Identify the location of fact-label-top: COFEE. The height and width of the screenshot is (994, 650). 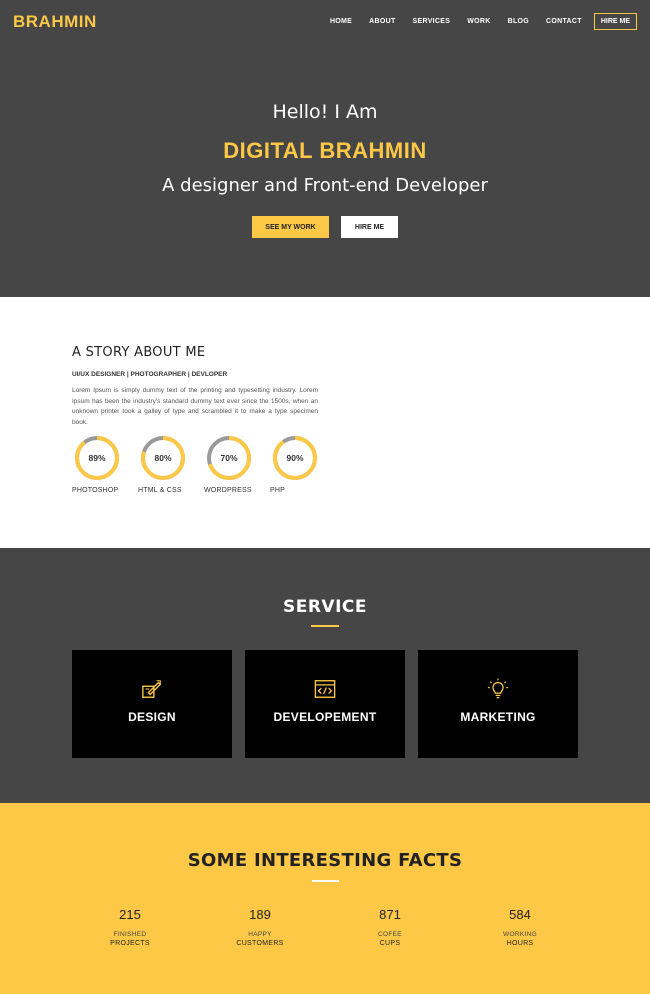
(390, 934).